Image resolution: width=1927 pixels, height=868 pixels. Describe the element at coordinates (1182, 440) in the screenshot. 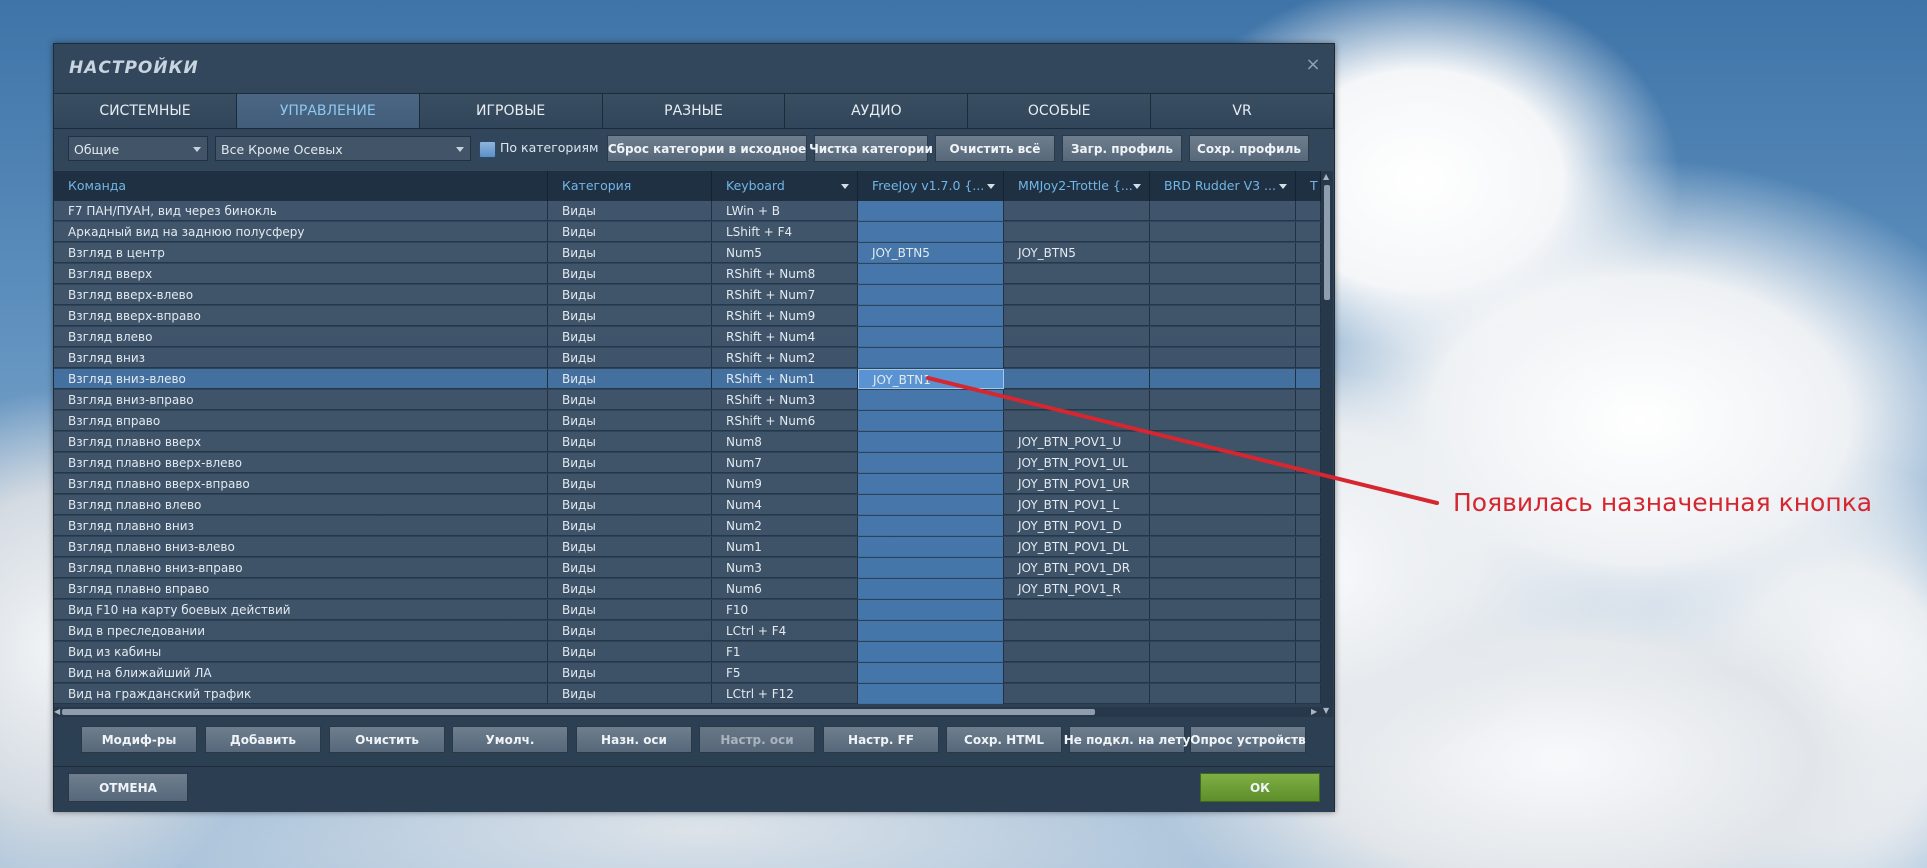

I see `annotation-arrow` at that location.